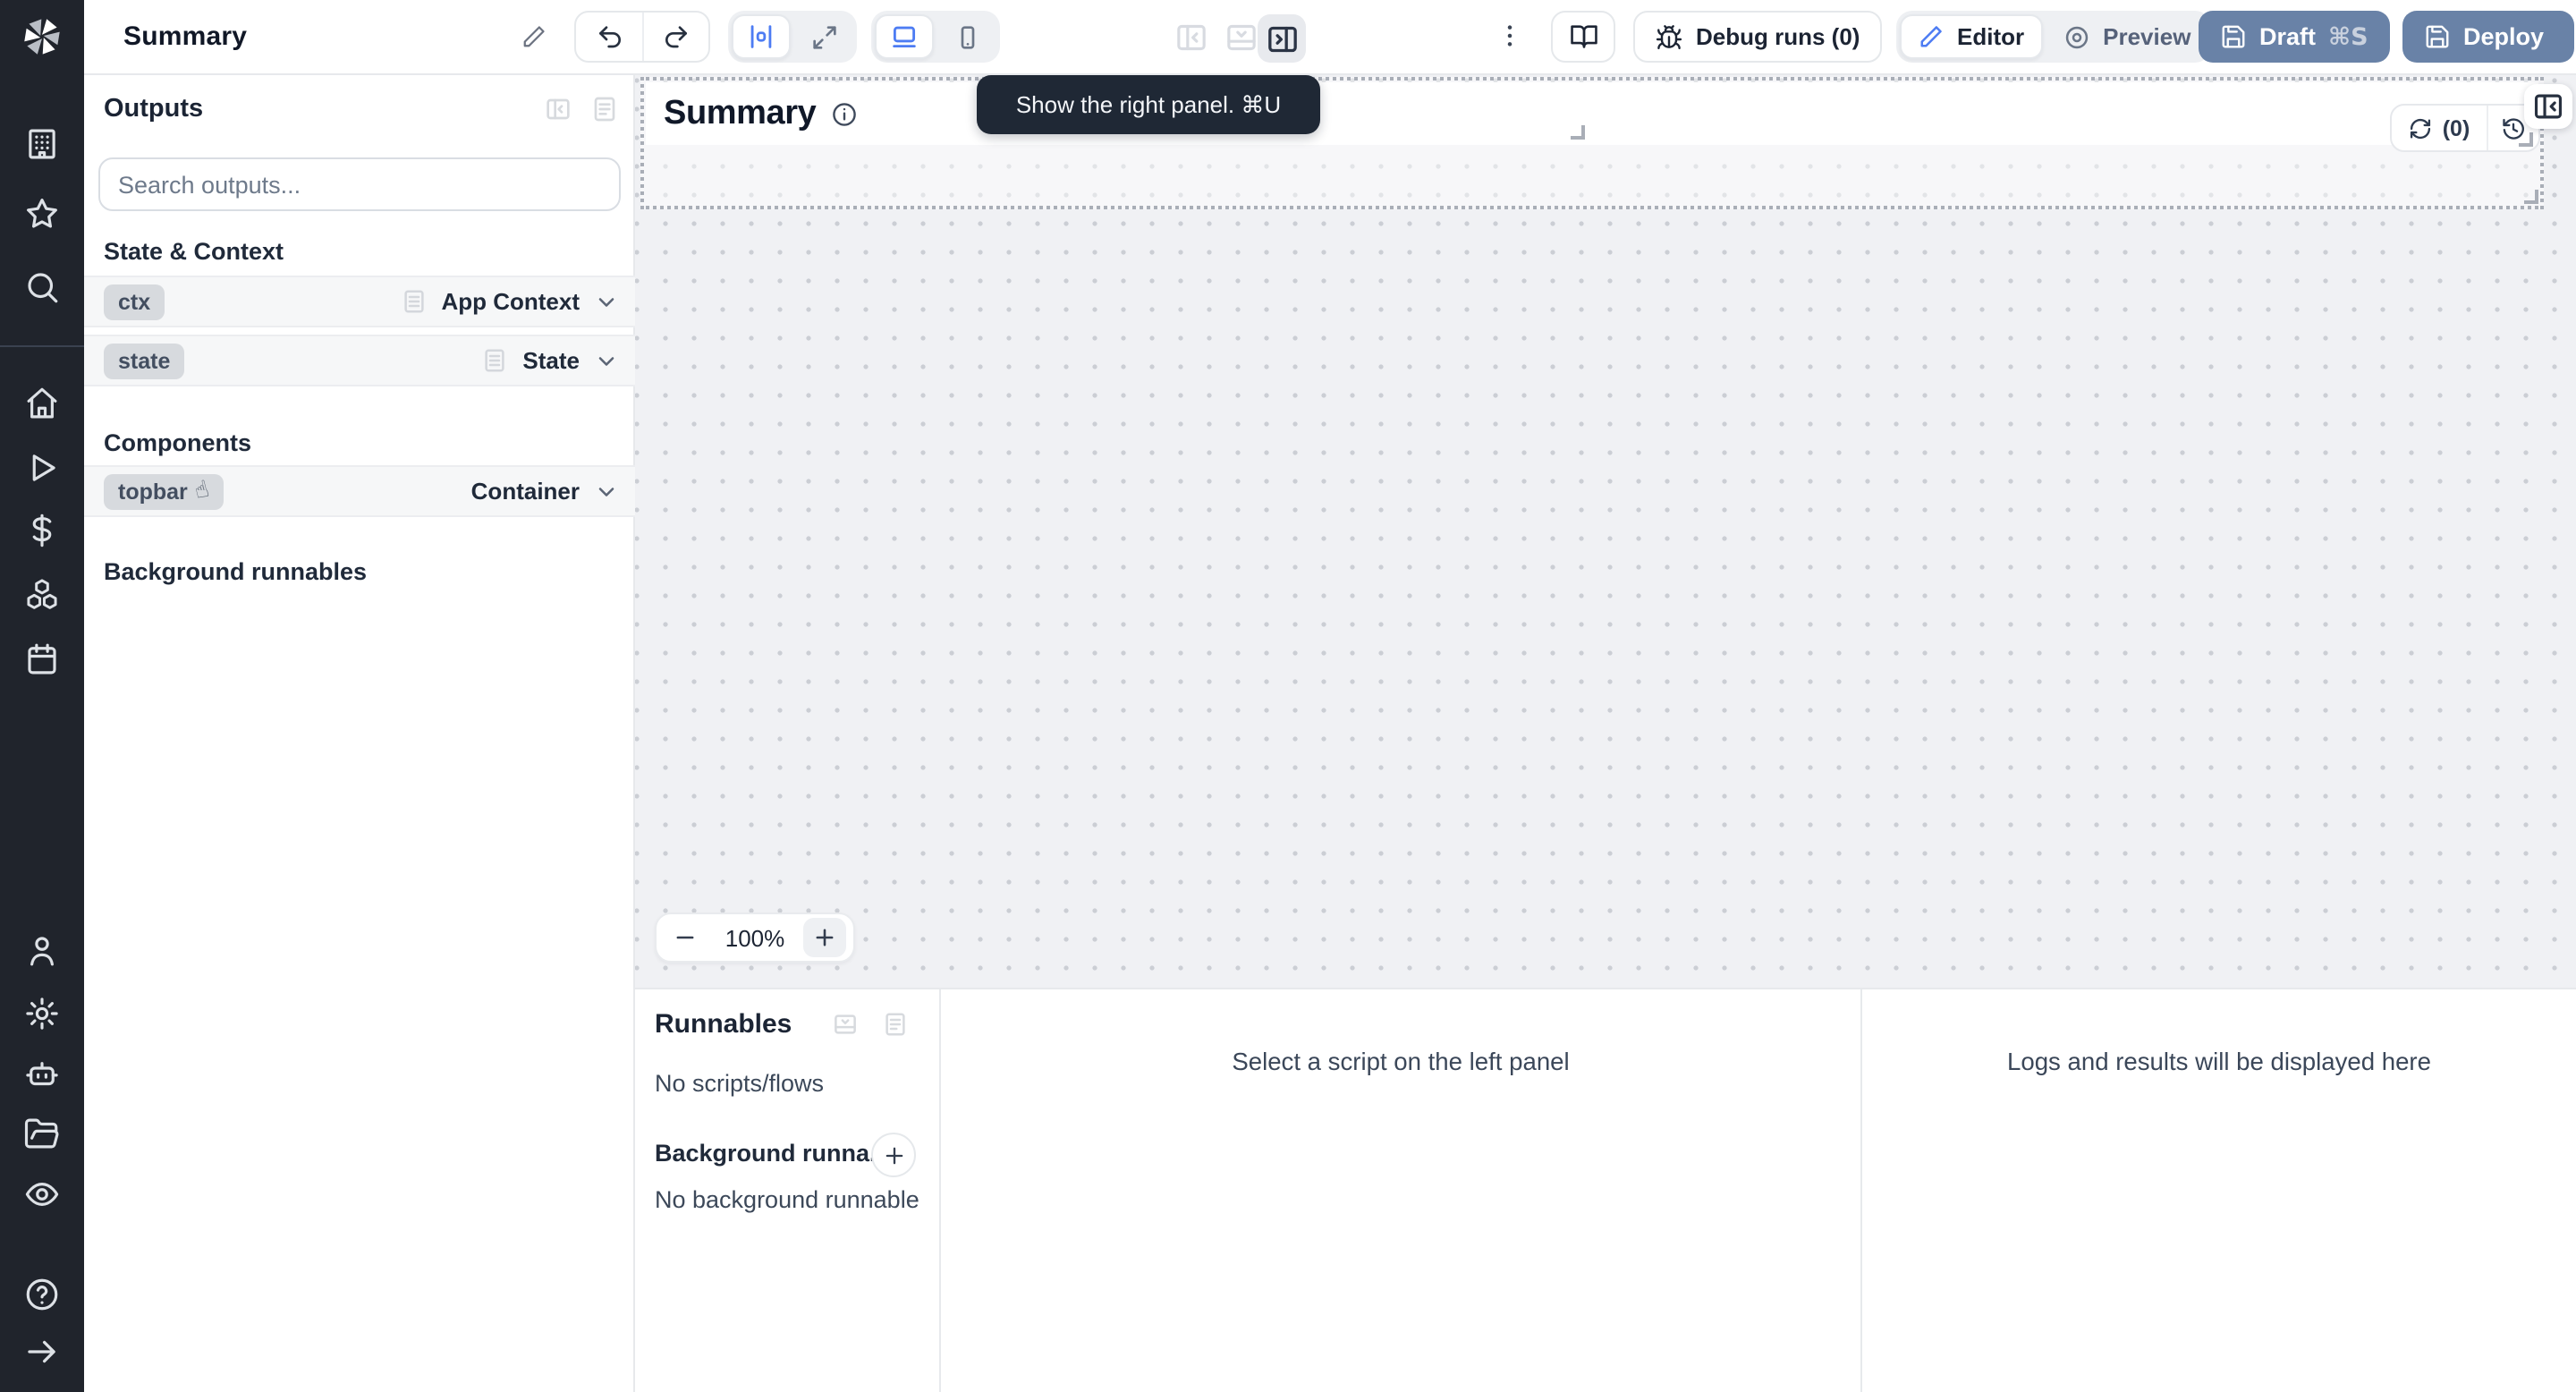 The width and height of the screenshot is (2576, 1392). I want to click on search-outputs-input, so click(359, 184).